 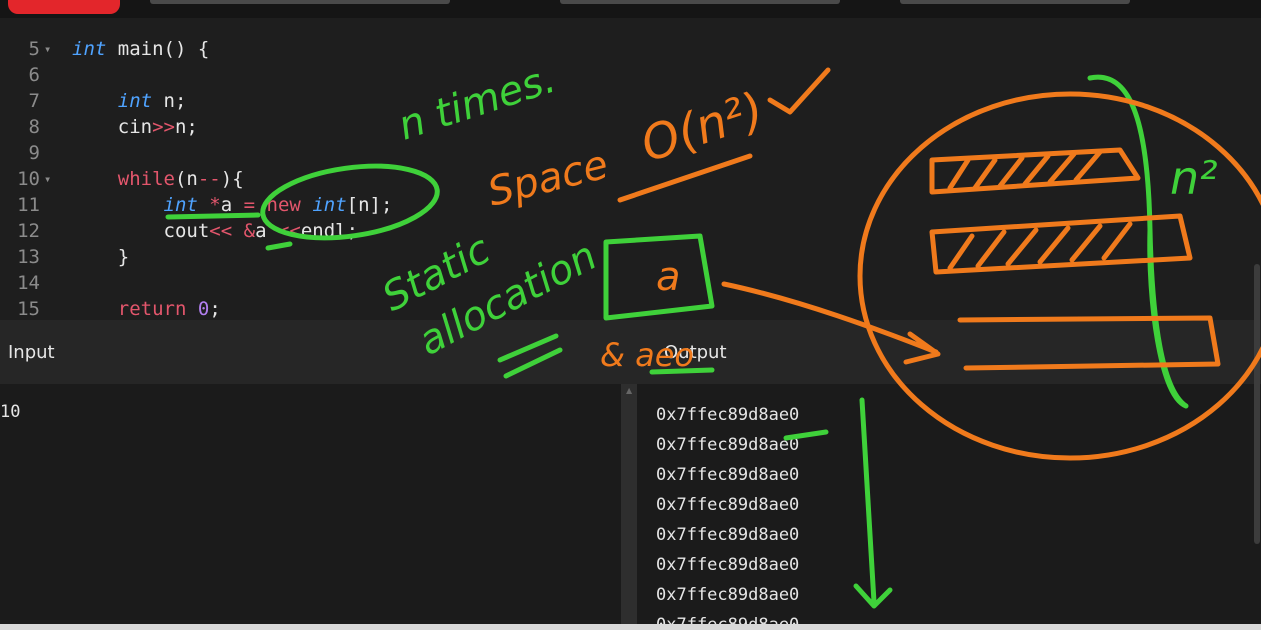 What do you see at coordinates (28, 205) in the screenshot?
I see `line-number: 11` at bounding box center [28, 205].